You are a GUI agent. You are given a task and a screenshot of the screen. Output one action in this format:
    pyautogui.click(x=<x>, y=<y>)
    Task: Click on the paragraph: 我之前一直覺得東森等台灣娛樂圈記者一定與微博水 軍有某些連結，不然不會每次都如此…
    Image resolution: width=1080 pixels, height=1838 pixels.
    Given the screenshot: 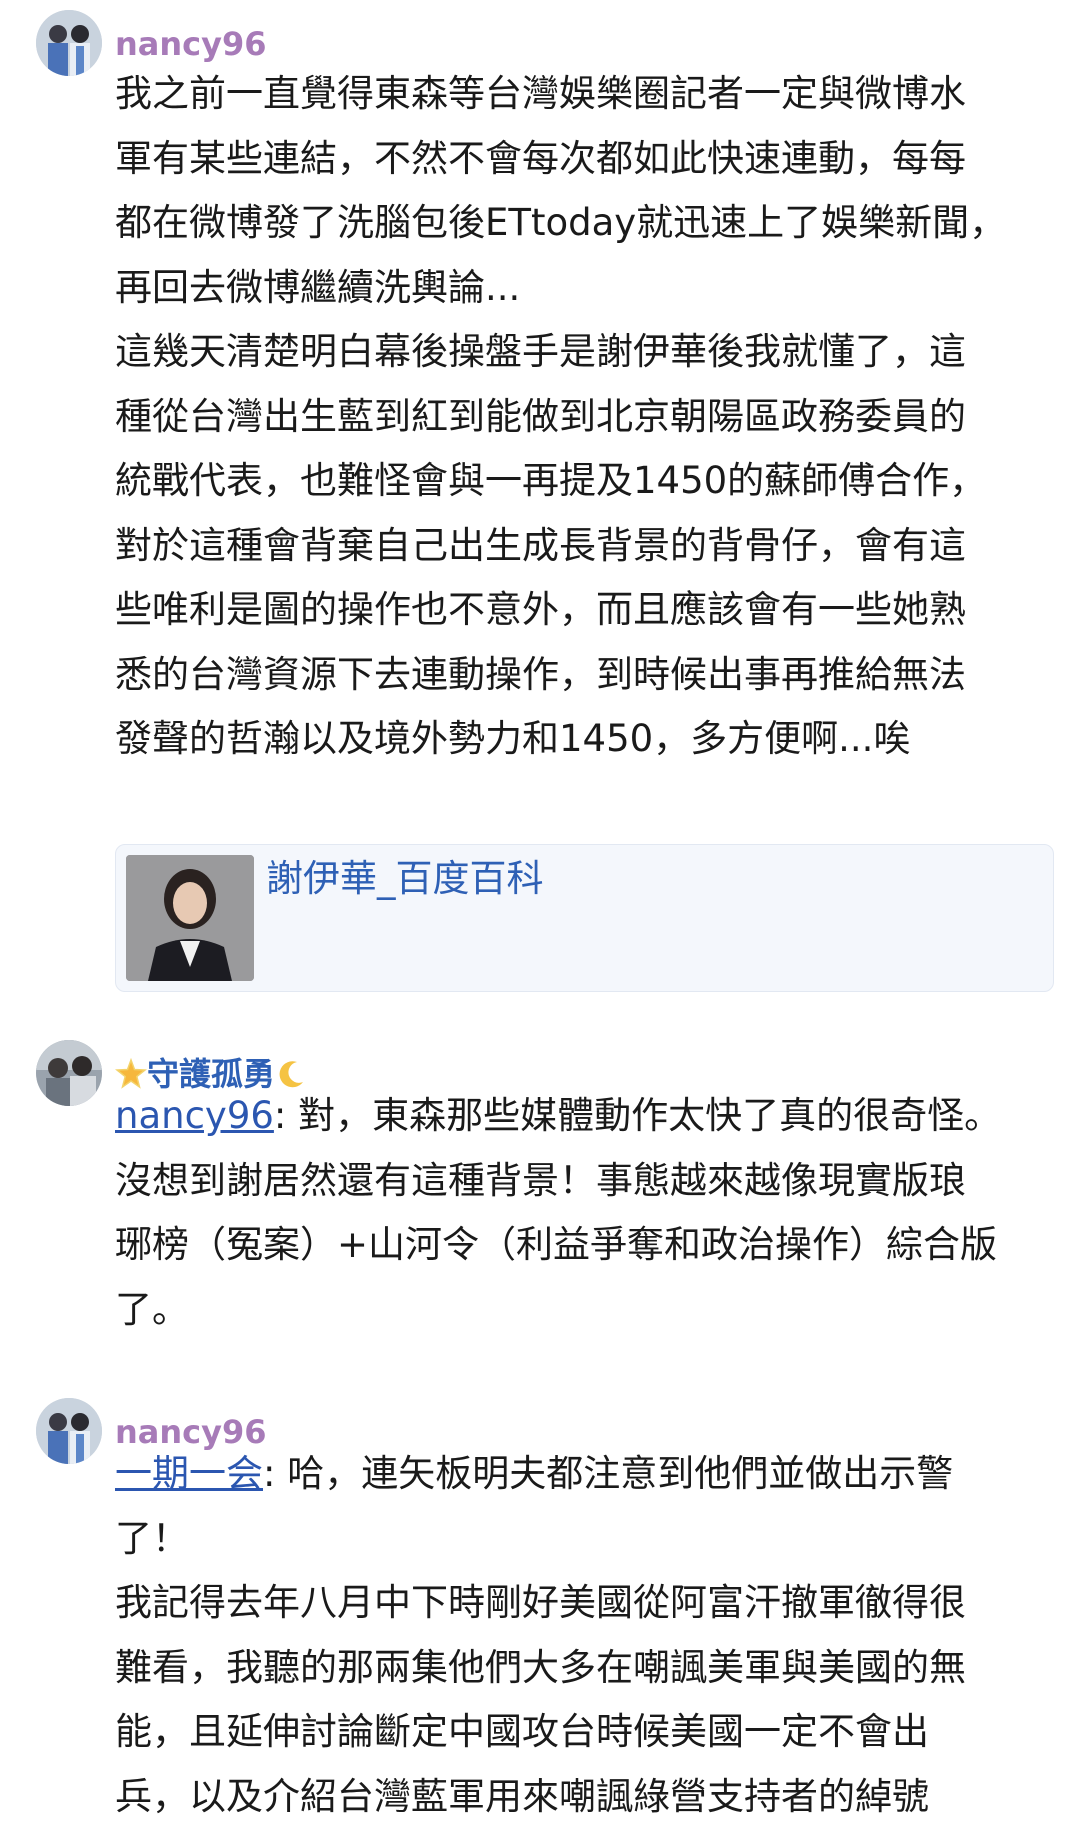 What is the action you would take?
    pyautogui.click(x=561, y=190)
    